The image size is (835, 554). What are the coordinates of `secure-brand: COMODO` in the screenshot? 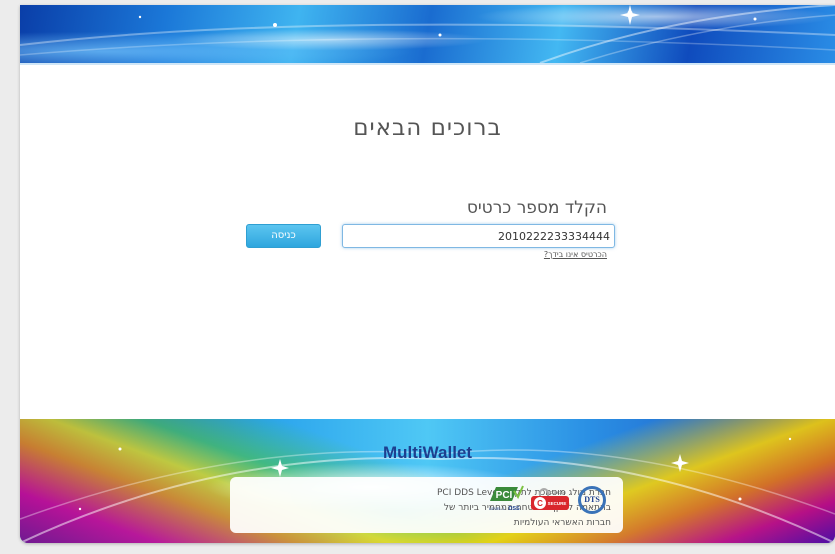 It's located at (558, 493).